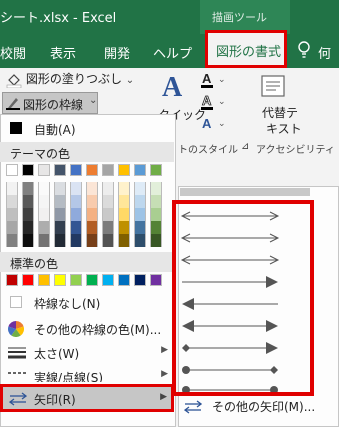  What do you see at coordinates (87, 398) in the screenshot?
I see `arrows-item: 矢印(R) ▶` at bounding box center [87, 398].